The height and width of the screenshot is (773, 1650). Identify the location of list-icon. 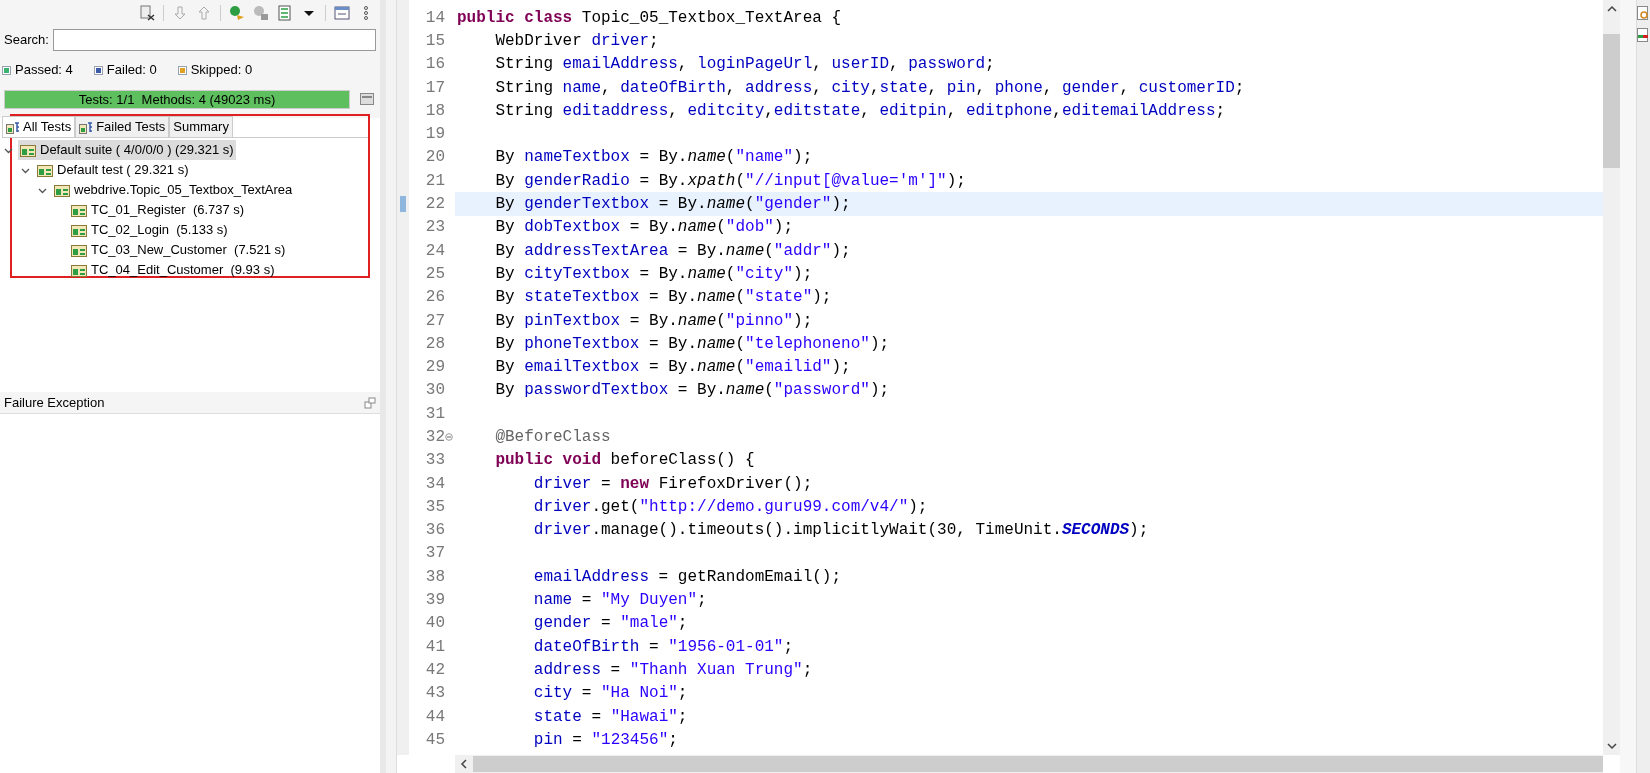
(285, 13).